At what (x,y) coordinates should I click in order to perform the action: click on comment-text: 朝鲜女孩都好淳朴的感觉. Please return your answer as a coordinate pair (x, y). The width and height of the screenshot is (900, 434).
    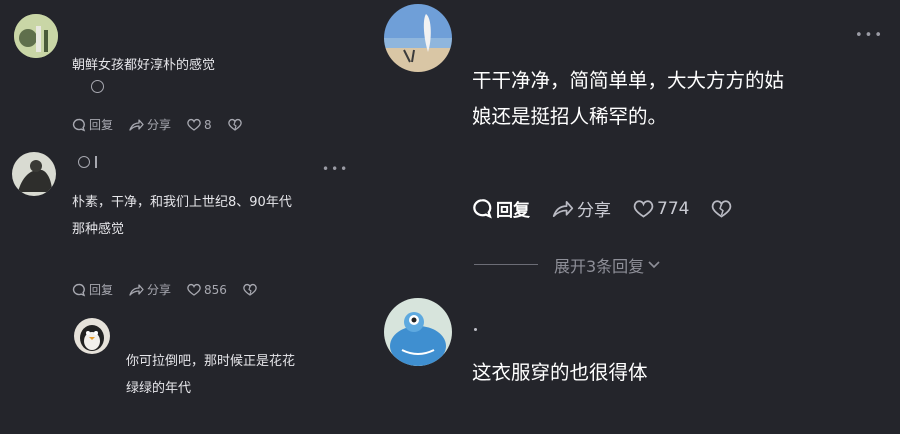
    Looking at the image, I should click on (144, 65).